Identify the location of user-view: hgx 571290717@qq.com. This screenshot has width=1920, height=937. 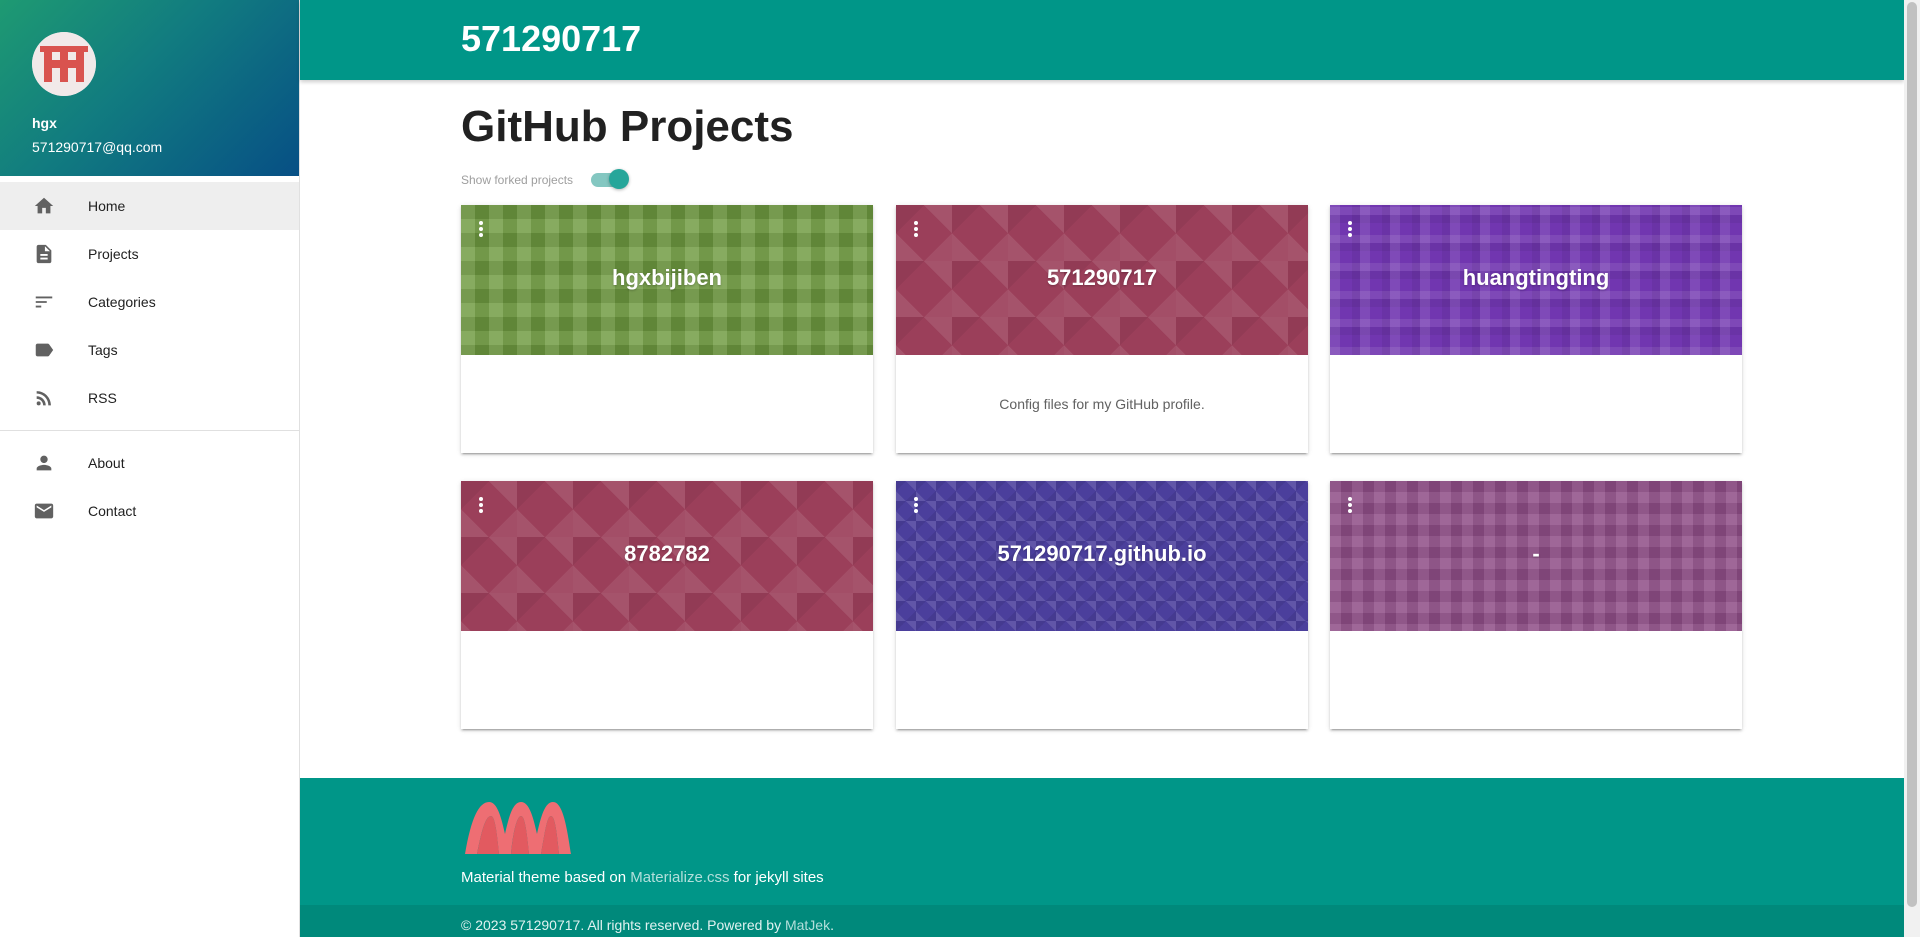
(149, 88).